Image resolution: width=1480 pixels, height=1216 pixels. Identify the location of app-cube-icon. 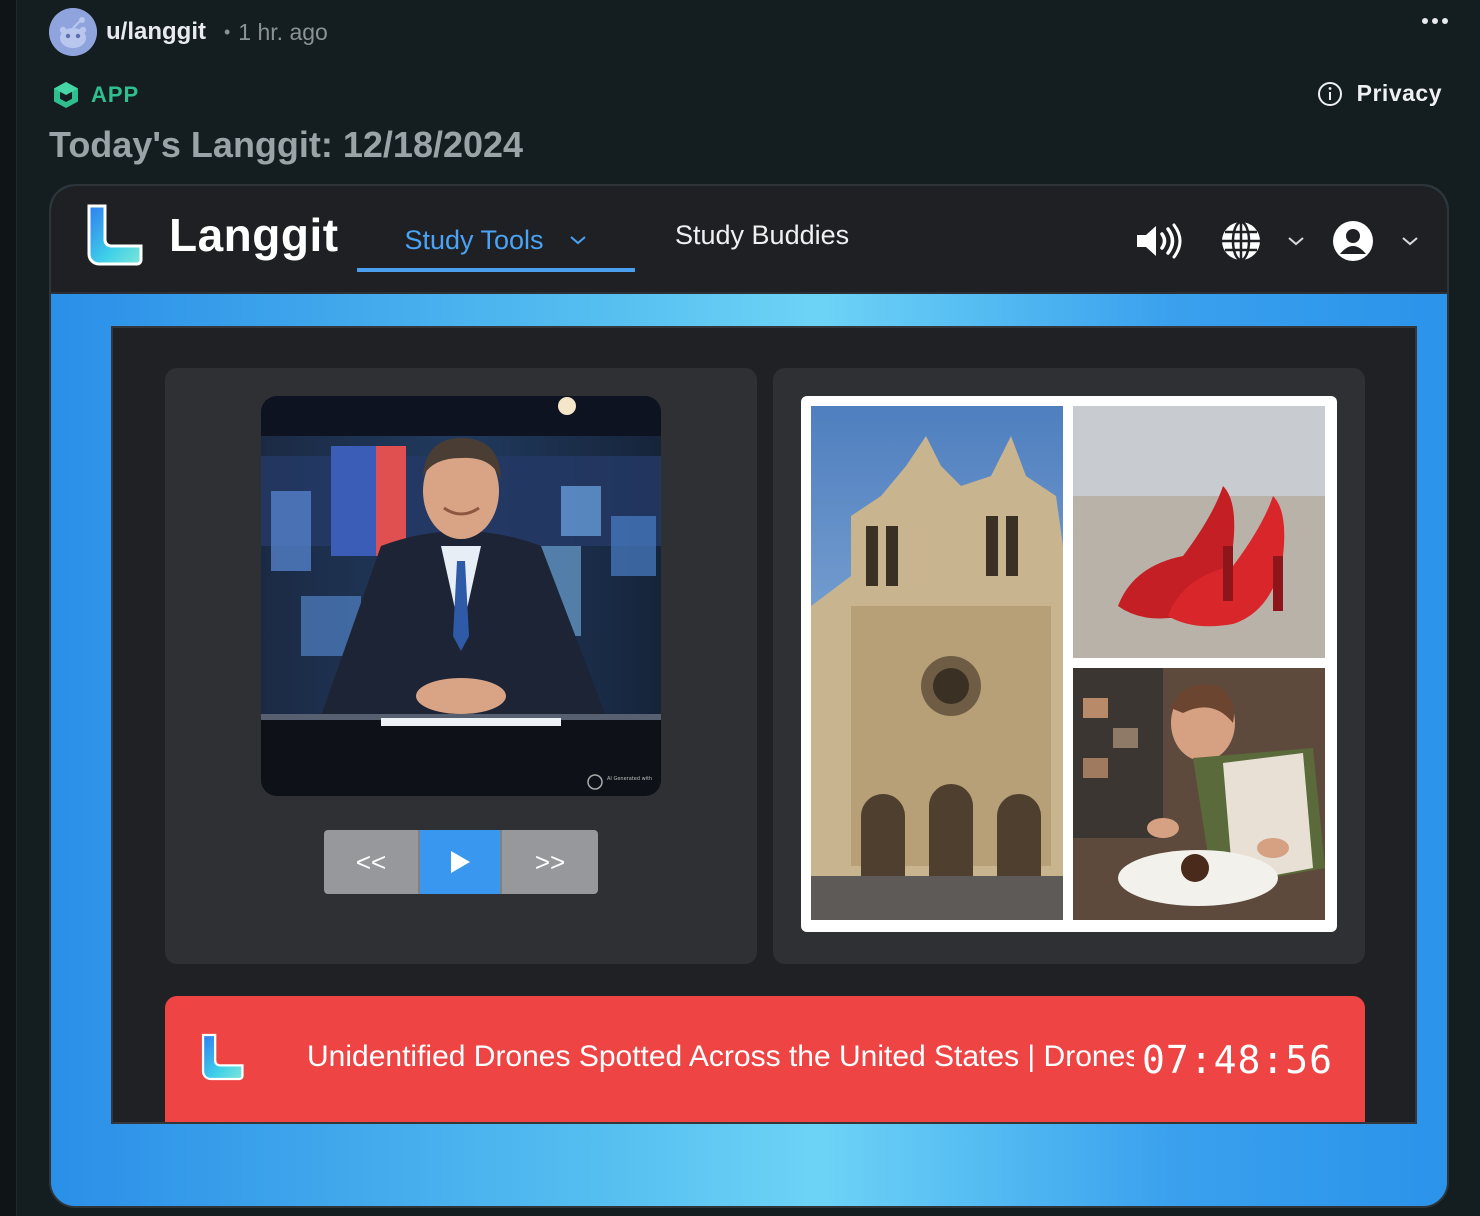
(66, 95).